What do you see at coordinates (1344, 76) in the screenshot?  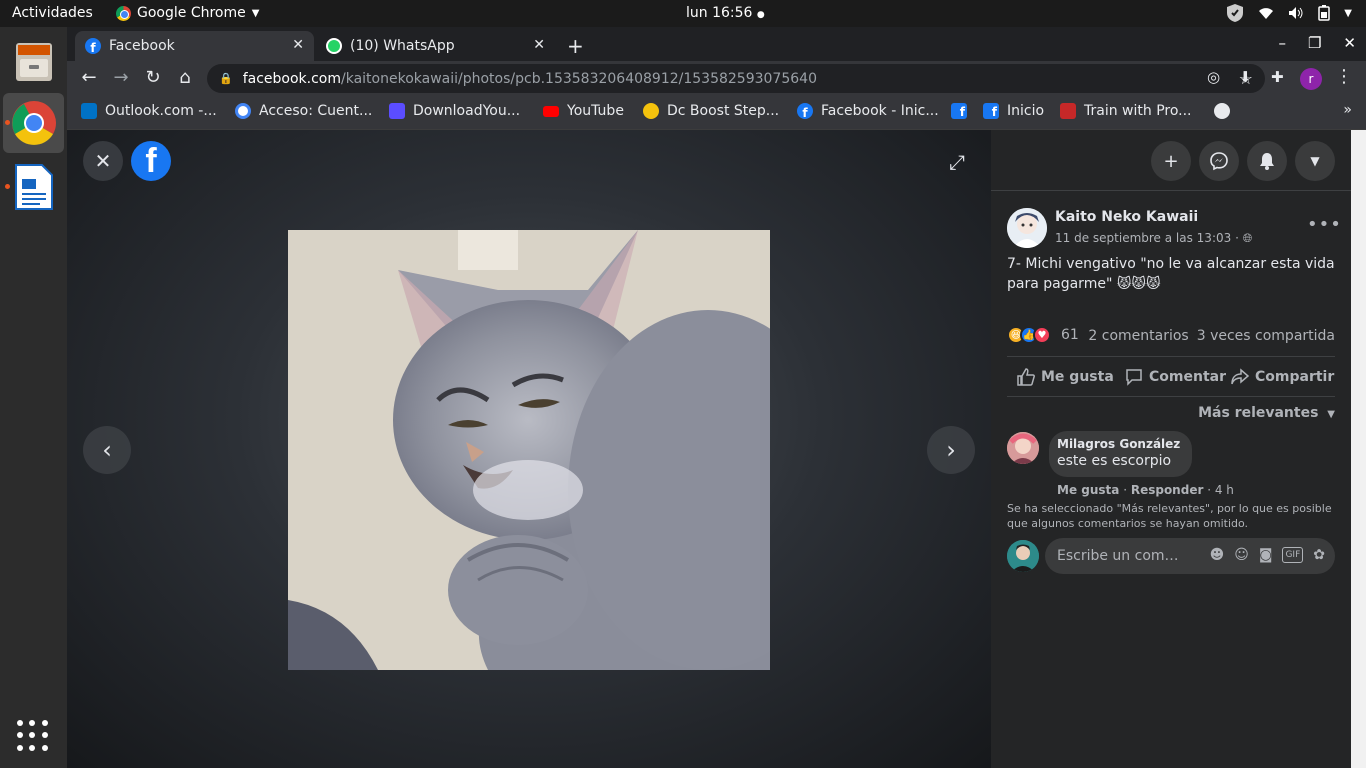 I see `chrome-menu-icon: ⋮` at bounding box center [1344, 76].